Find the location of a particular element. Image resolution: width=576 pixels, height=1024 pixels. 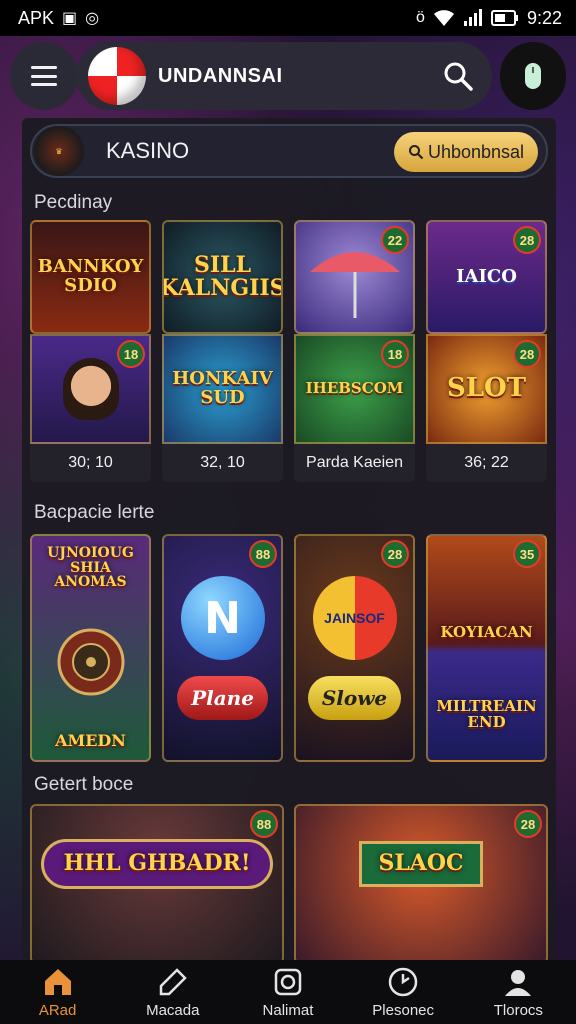

nav-item-home: ARad is located at coordinates (58, 992).